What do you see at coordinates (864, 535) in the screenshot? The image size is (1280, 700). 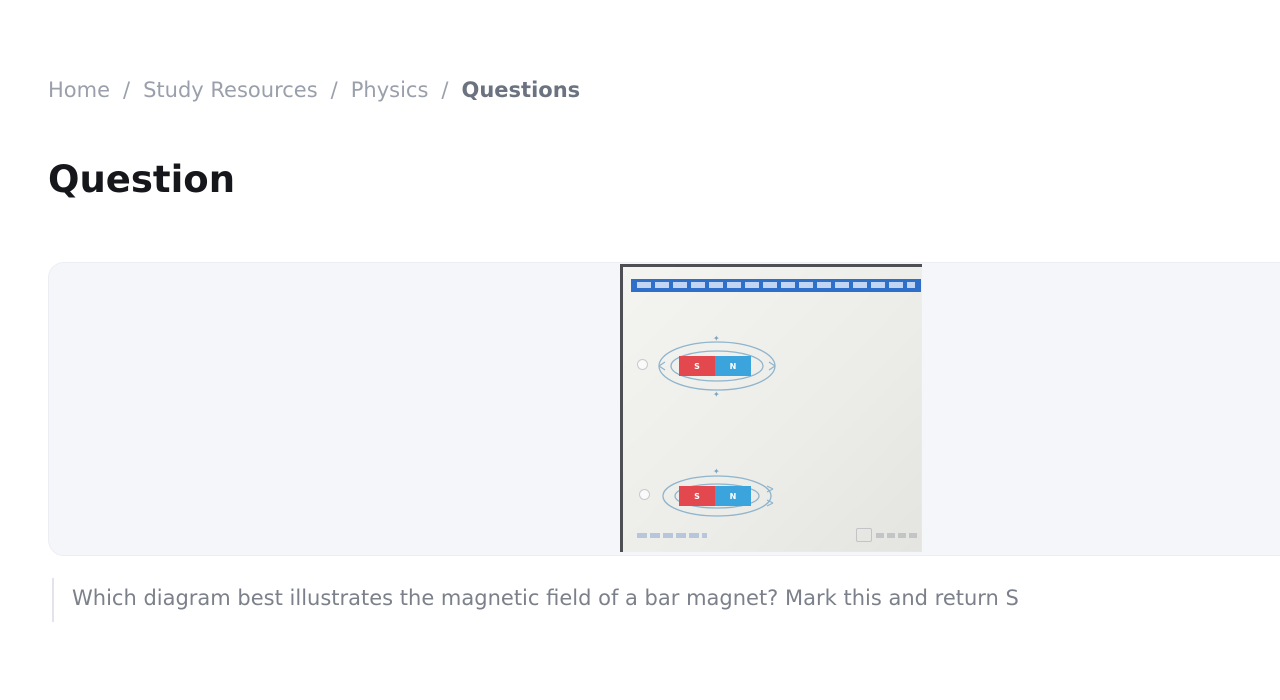 I see `photo-checkbox` at bounding box center [864, 535].